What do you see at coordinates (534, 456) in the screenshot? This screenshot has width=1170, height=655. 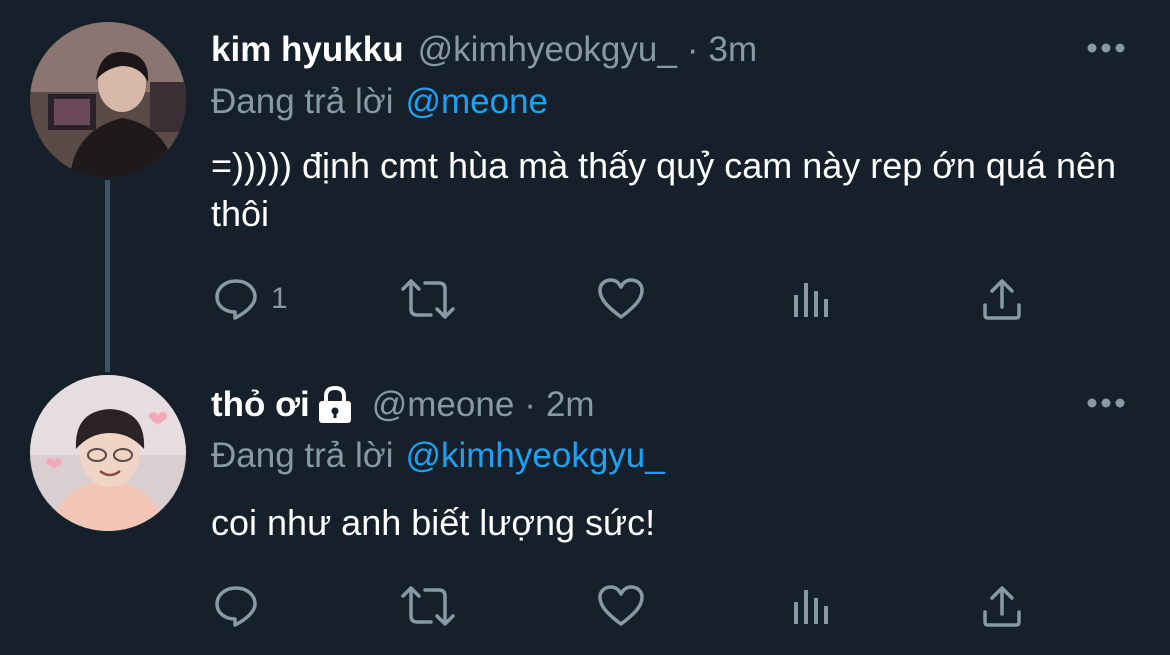 I see `reply-target-link: @kimhyeokgyu_` at bounding box center [534, 456].